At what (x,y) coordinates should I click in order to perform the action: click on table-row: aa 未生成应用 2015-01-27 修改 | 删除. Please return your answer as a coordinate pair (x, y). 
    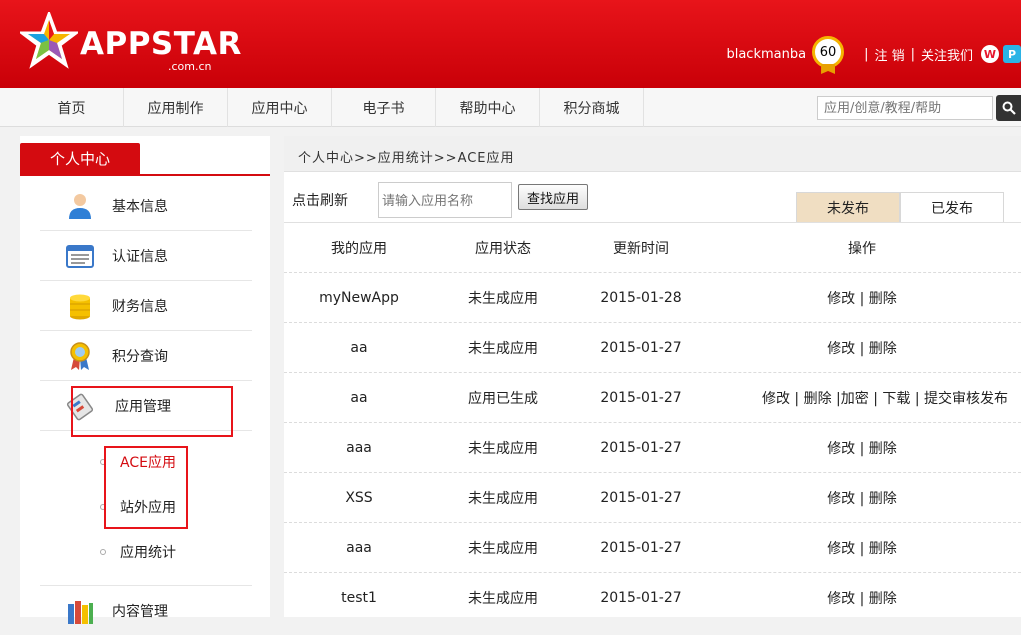
    Looking at the image, I should click on (652, 348).